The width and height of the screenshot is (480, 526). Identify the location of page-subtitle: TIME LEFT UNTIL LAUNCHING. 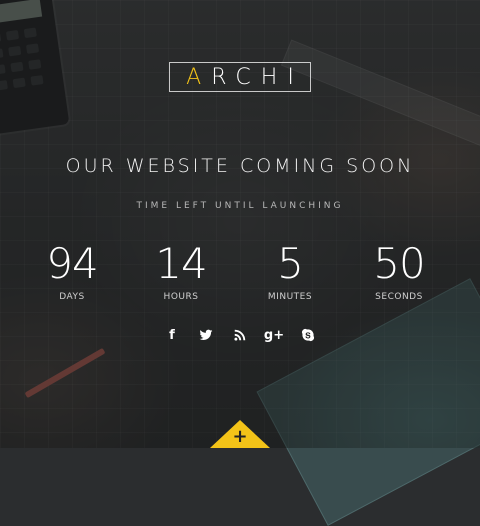
(240, 206).